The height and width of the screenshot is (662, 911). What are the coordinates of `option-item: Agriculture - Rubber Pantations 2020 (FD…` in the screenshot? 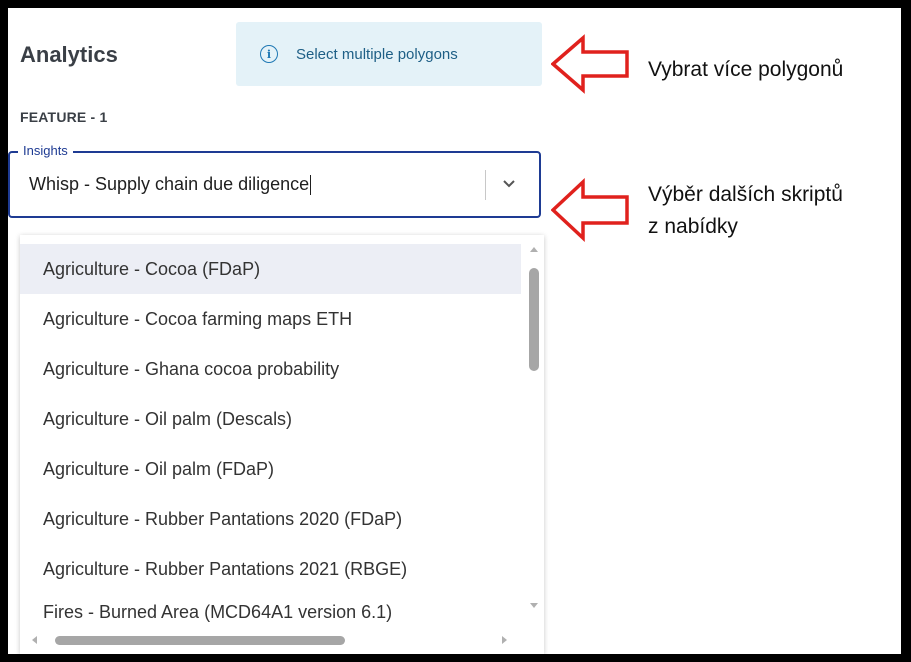 It's located at (270, 519).